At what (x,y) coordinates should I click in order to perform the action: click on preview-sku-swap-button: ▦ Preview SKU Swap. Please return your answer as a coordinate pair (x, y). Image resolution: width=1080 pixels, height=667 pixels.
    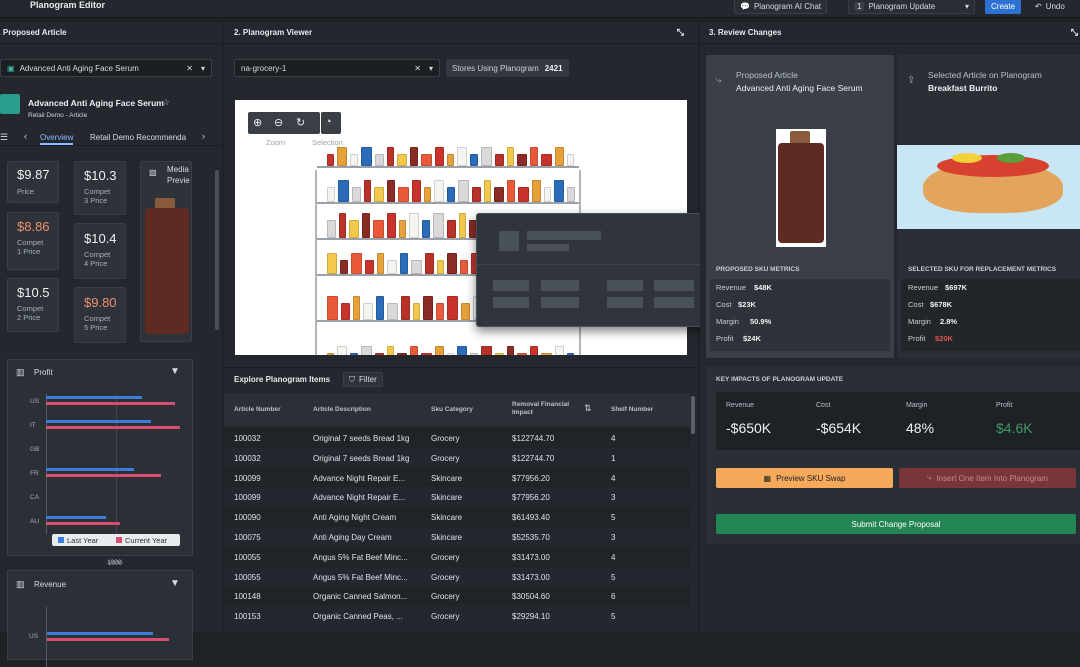
    Looking at the image, I should click on (804, 478).